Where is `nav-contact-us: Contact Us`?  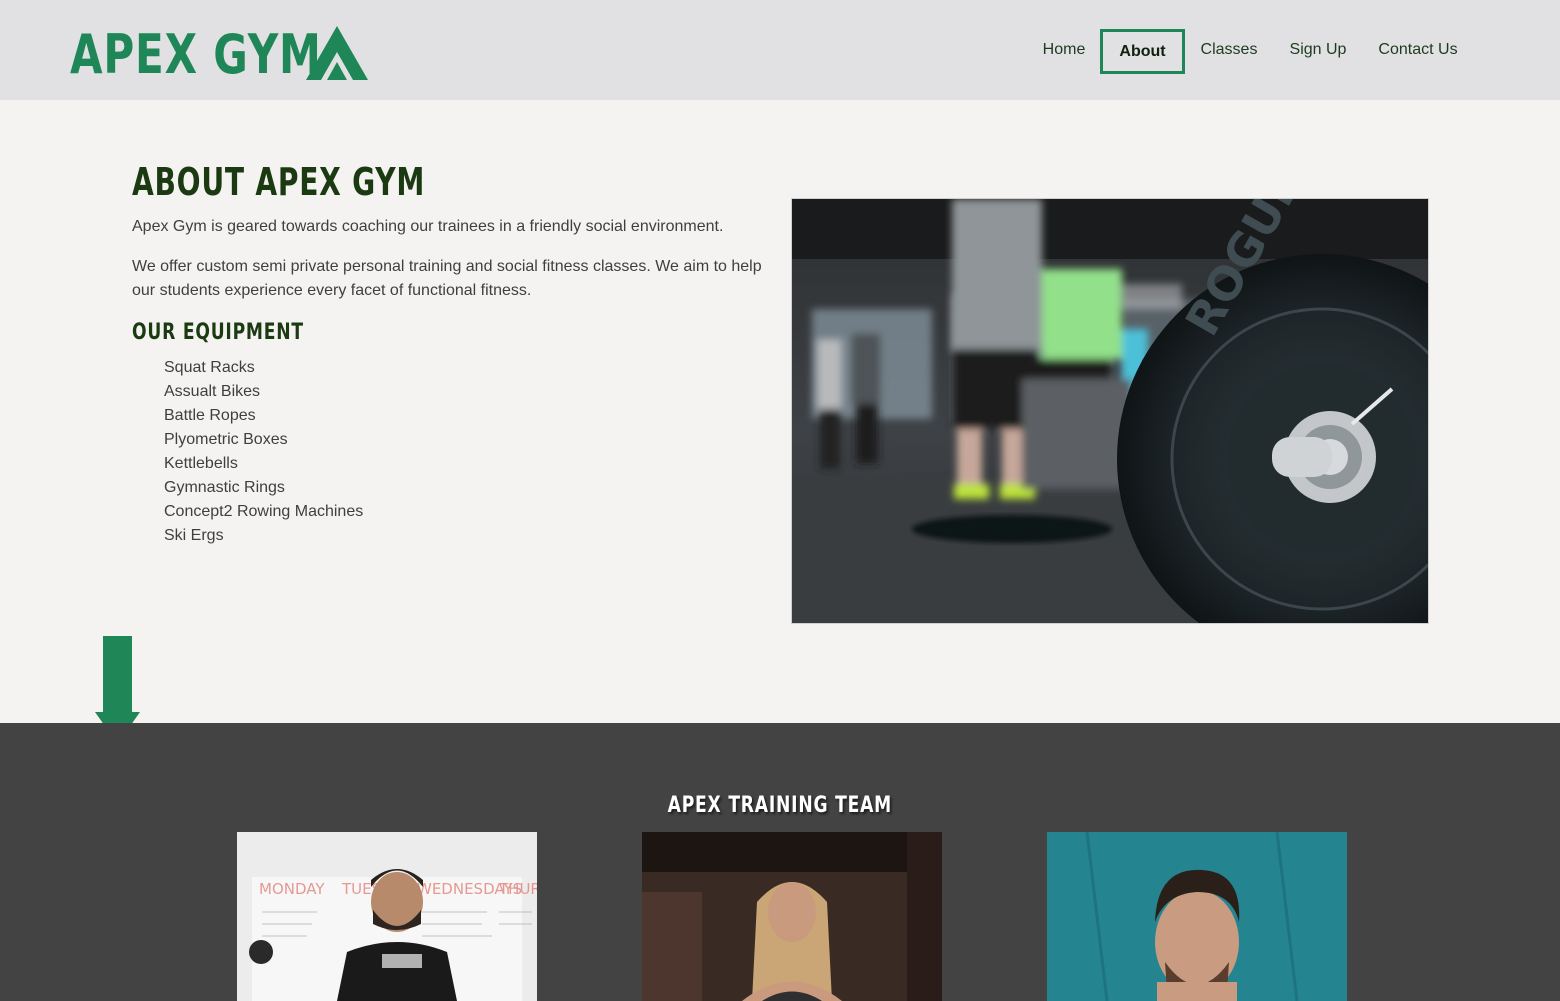 nav-contact-us: Contact Us is located at coordinates (1418, 51).